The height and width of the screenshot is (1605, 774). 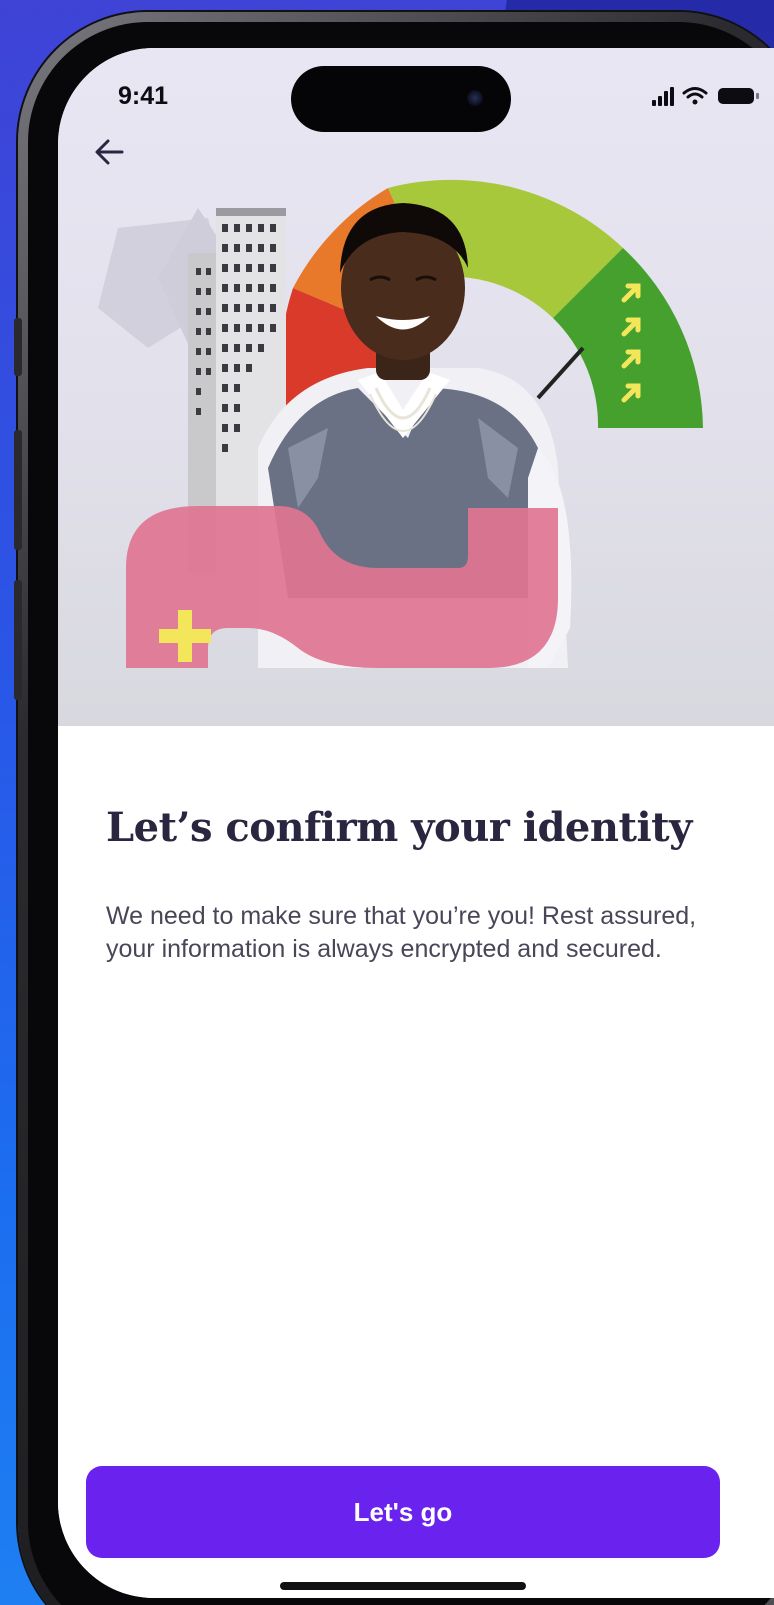 What do you see at coordinates (403, 1512) in the screenshot?
I see `lets-go-button: Let's go` at bounding box center [403, 1512].